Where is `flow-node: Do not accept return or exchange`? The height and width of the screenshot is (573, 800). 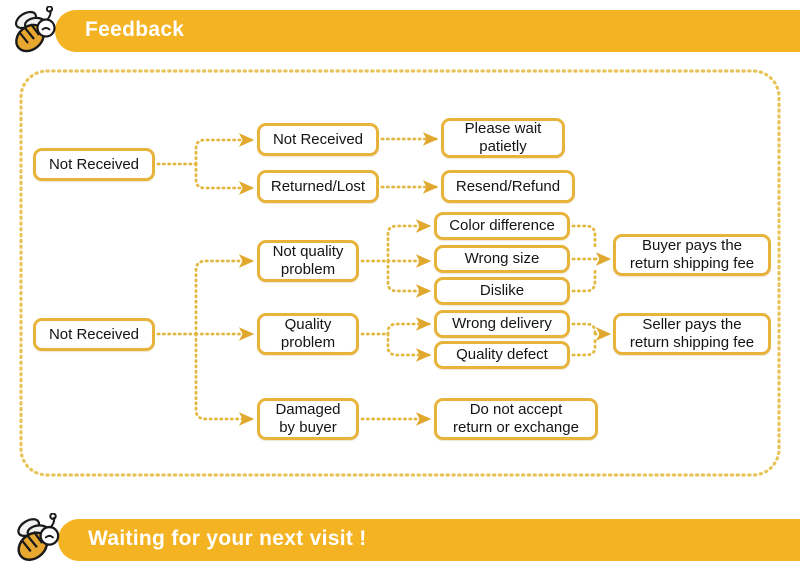
flow-node: Do not accept return or exchange is located at coordinates (516, 419).